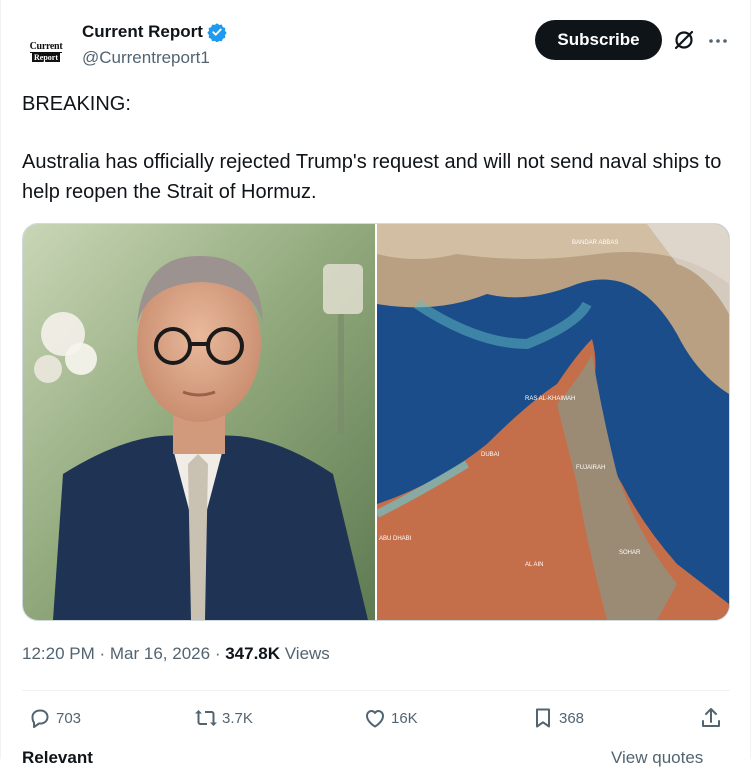 This screenshot has height=768, width=753. I want to click on views-count: 347.8K, so click(252, 653).